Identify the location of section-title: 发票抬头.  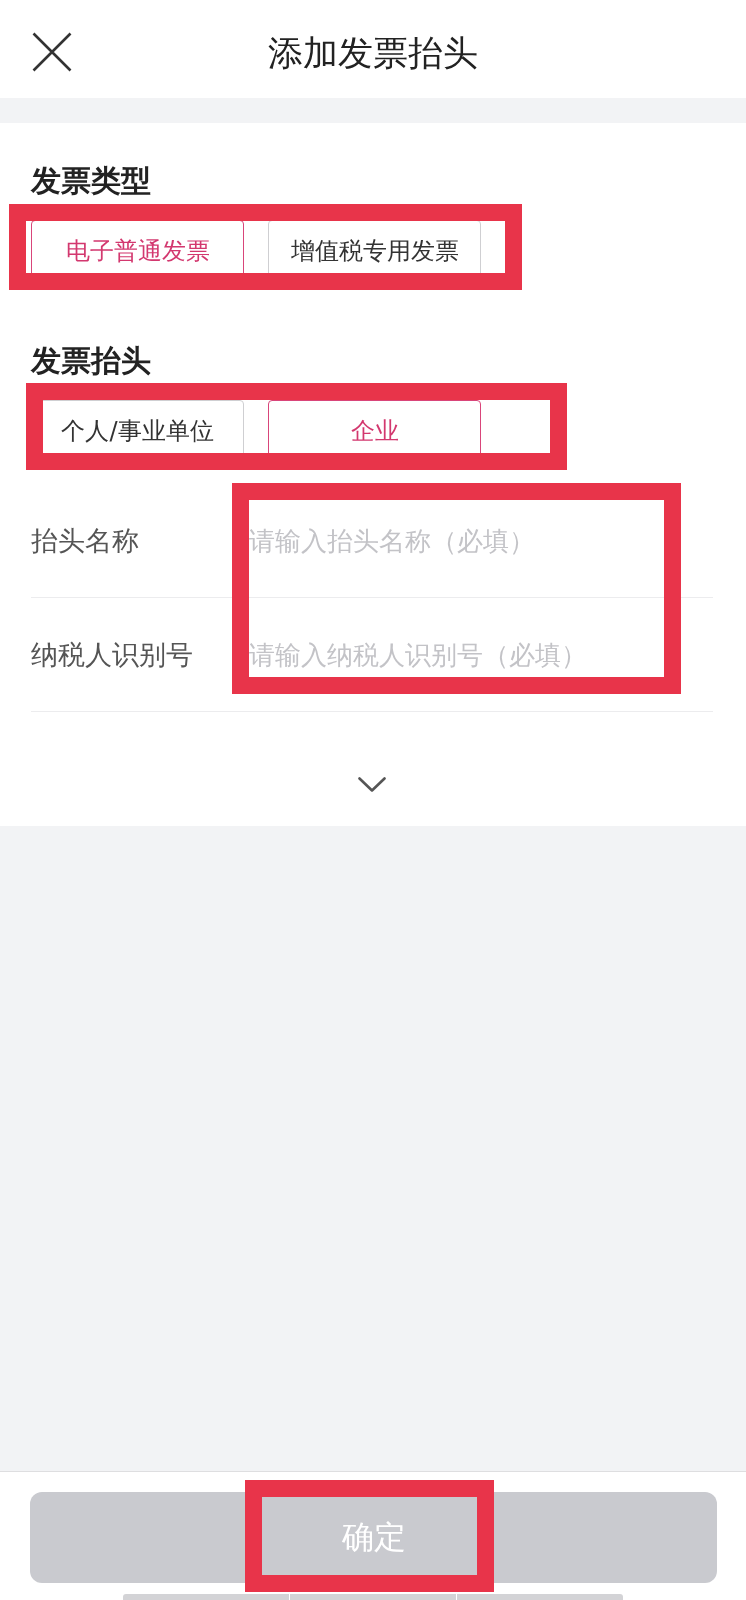
(91, 361).